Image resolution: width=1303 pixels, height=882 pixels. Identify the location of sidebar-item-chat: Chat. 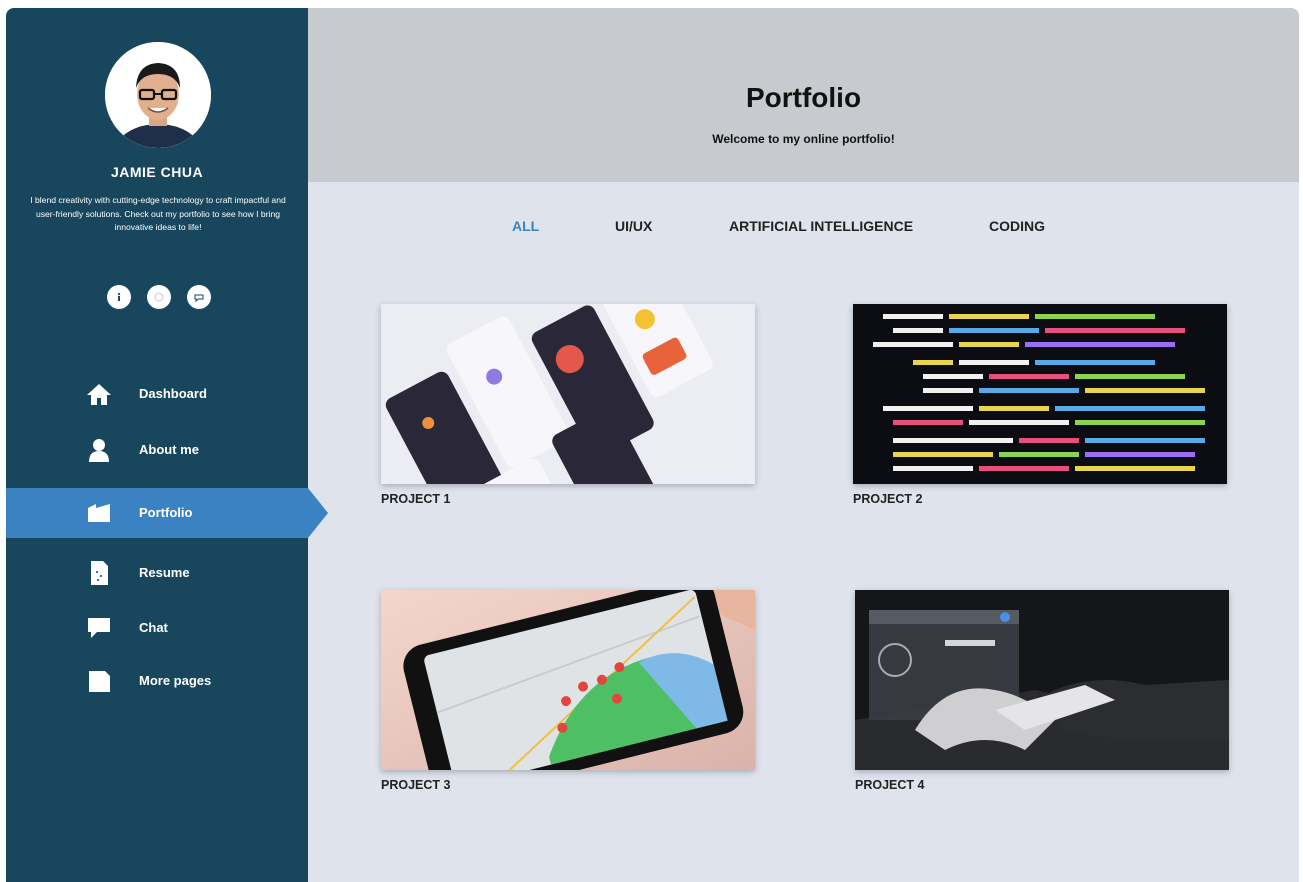
(157, 628).